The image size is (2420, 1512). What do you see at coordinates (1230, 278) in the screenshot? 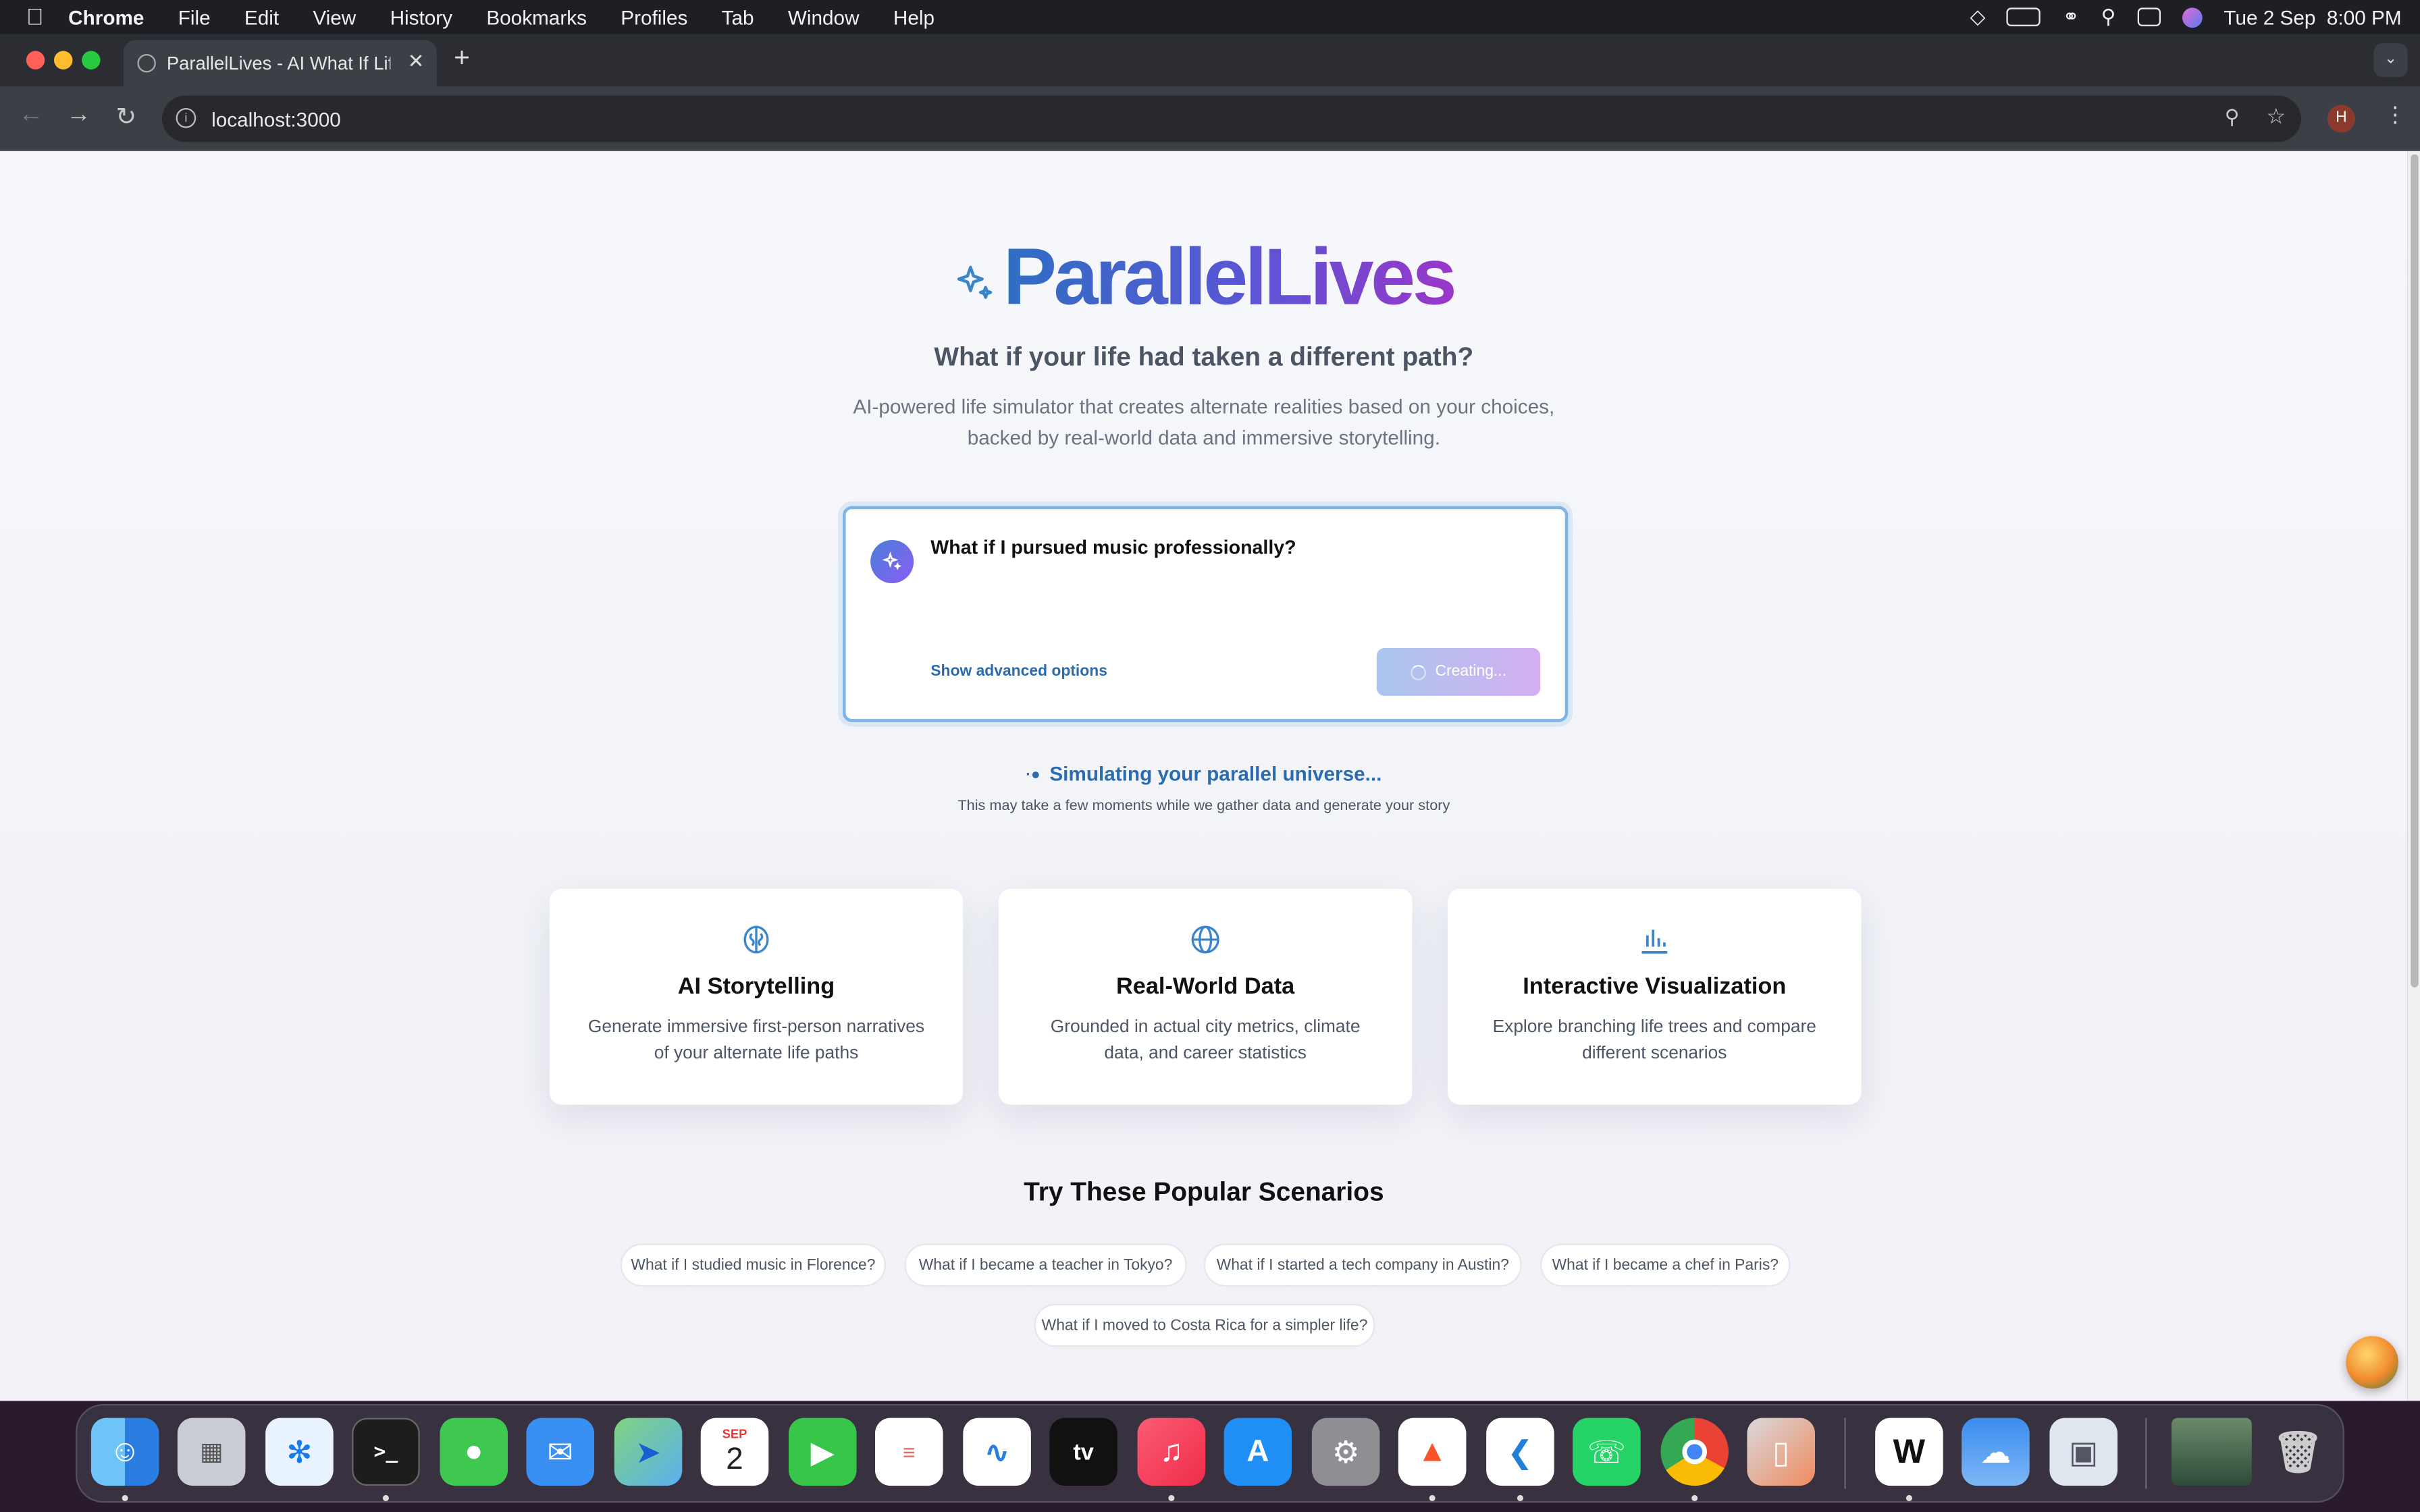
I see `logo-text: ParallelLives` at bounding box center [1230, 278].